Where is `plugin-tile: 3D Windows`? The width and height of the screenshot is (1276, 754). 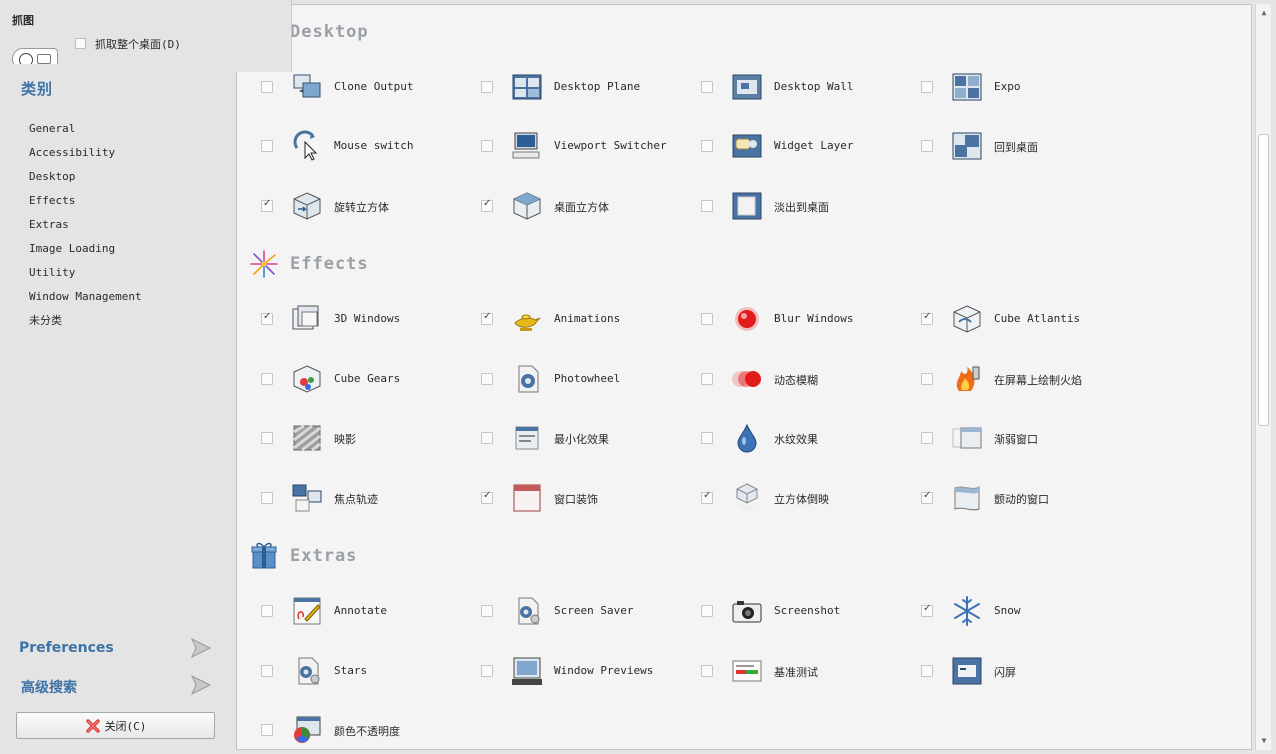 plugin-tile: 3D Windows is located at coordinates (342, 319).